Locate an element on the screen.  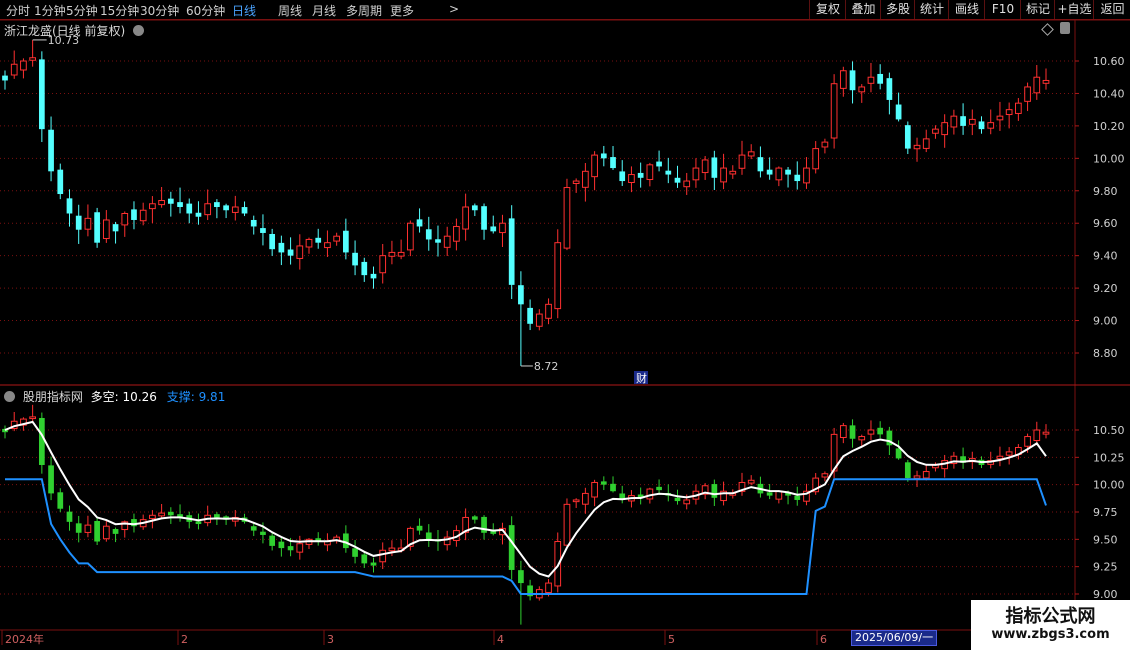
date-label: 5 is located at coordinates (671, 639).